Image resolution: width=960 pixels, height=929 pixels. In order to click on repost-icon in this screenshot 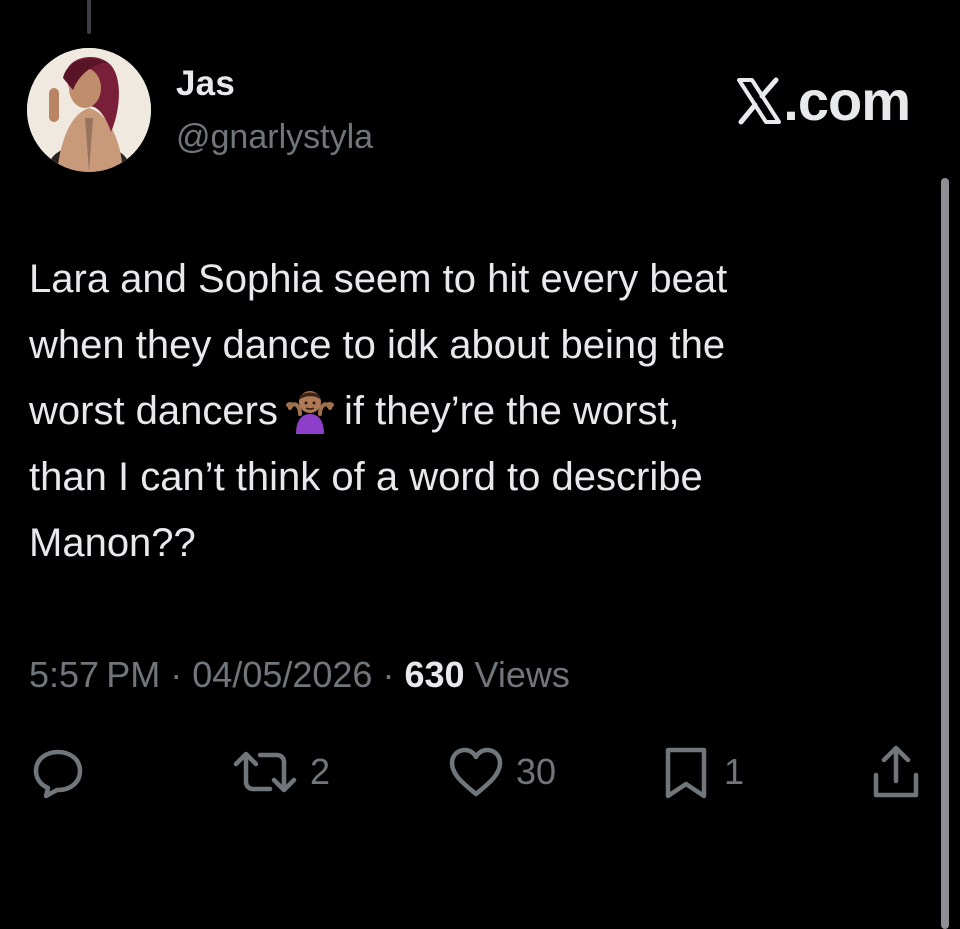, I will do `click(265, 772)`.